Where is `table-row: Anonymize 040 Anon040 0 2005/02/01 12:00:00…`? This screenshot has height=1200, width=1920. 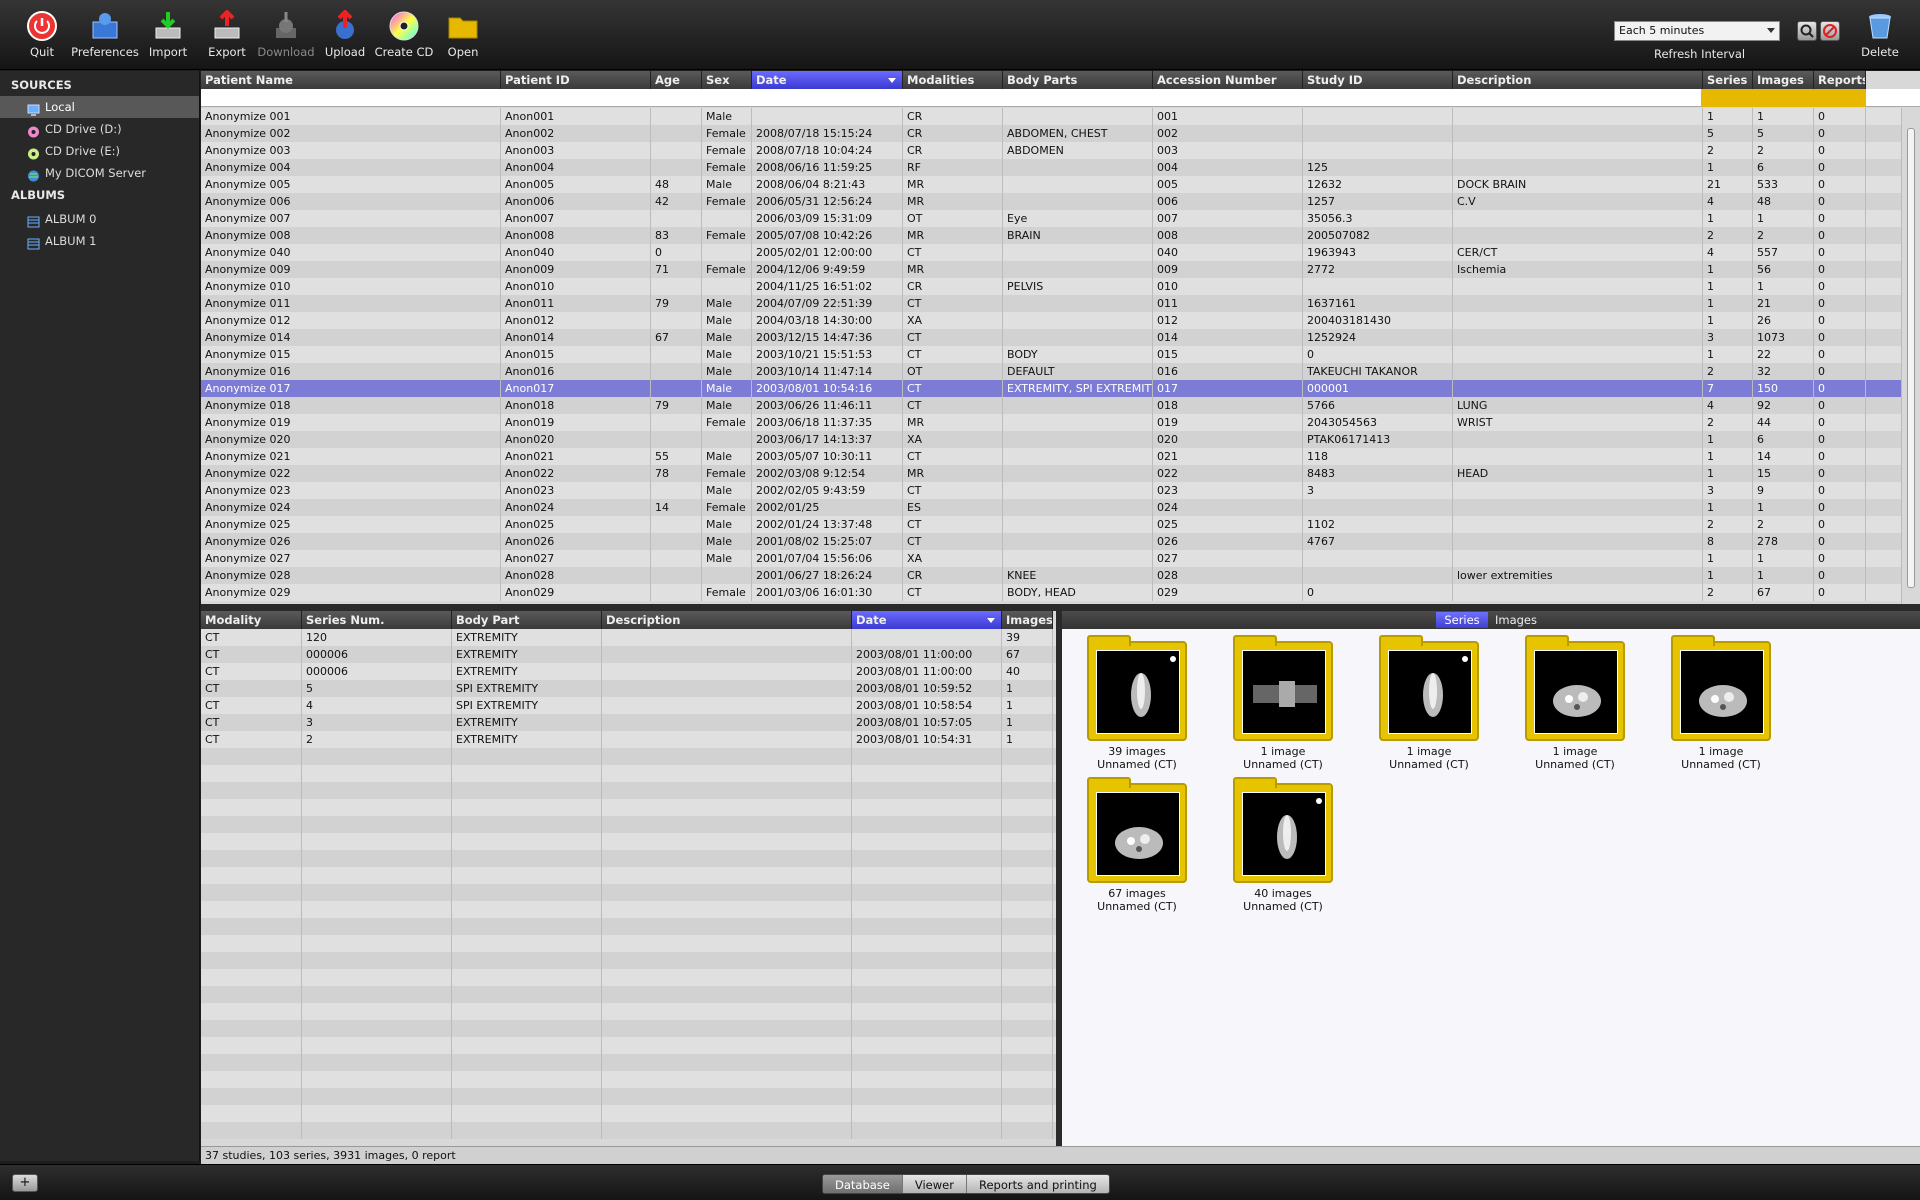
table-row: Anonymize 040 Anon040 0 2005/02/01 12:00:00… is located at coordinates (1051, 252).